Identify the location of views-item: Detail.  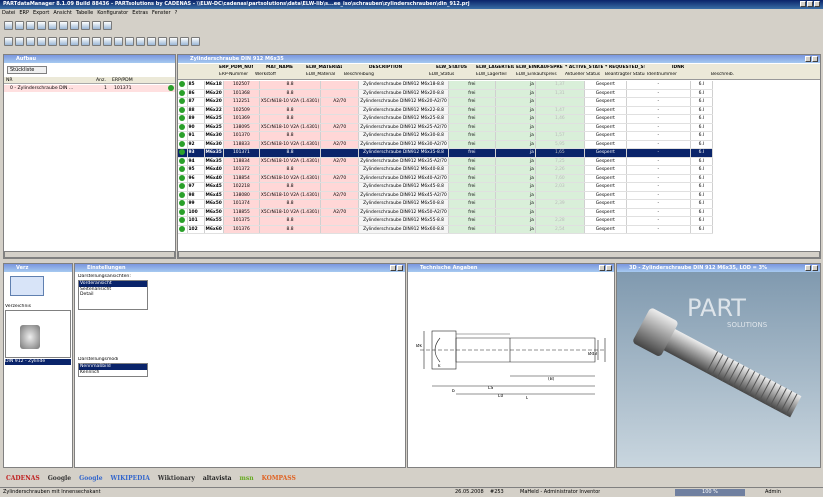
(113, 295).